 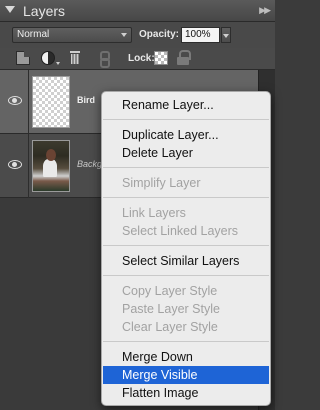 I want to click on link-icon, so click(x=104, y=59).